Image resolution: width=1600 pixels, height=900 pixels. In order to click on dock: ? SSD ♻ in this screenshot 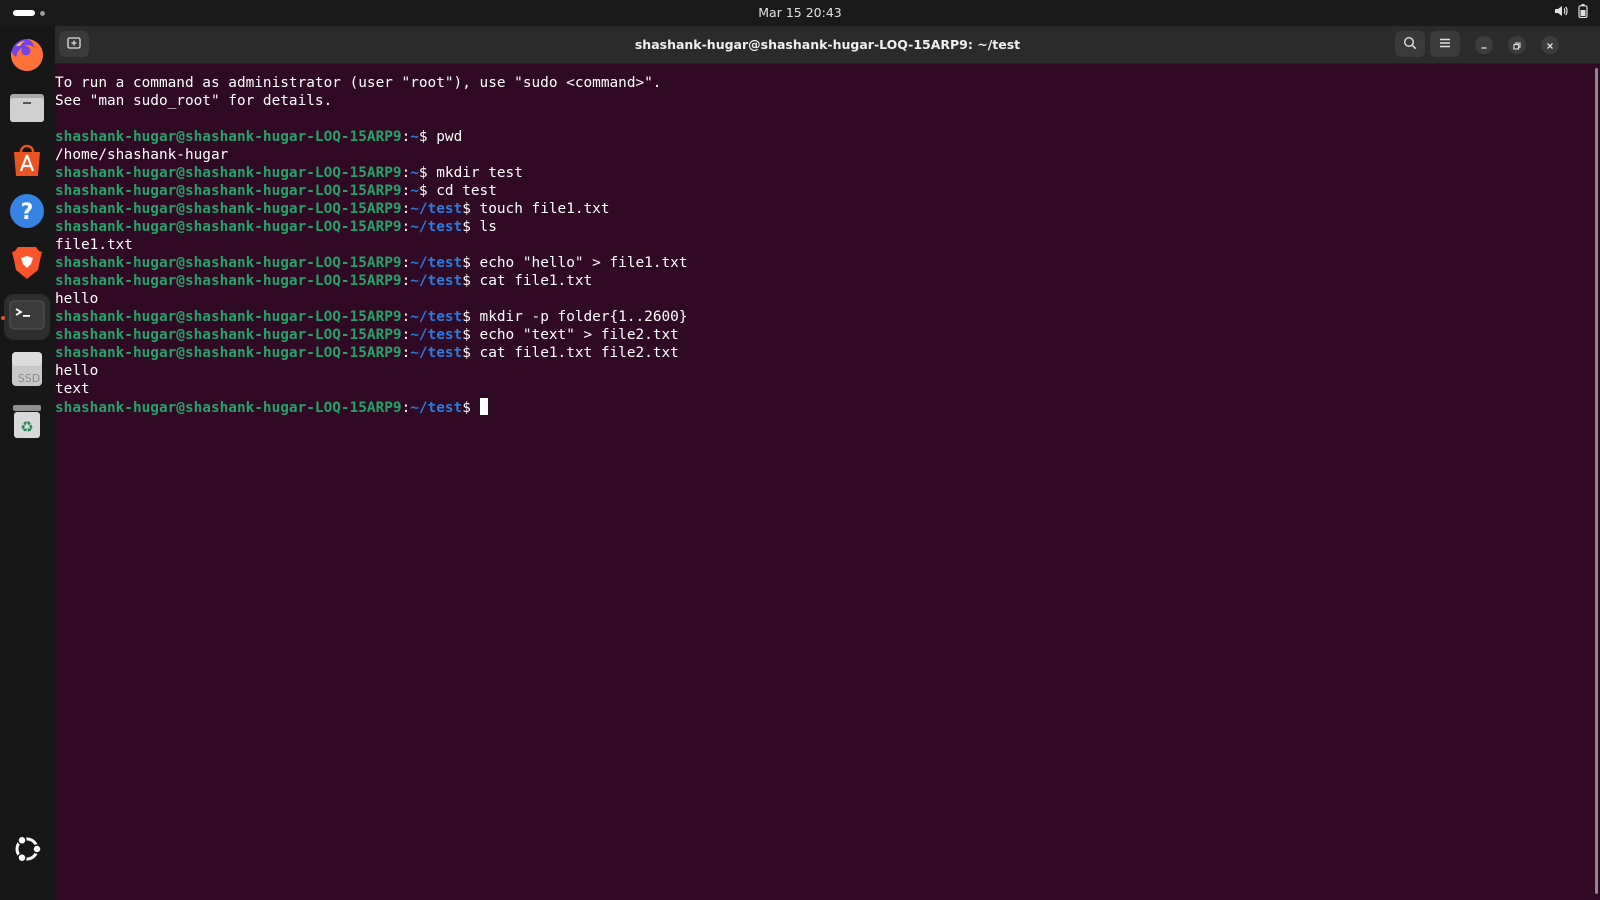, I will do `click(27, 463)`.